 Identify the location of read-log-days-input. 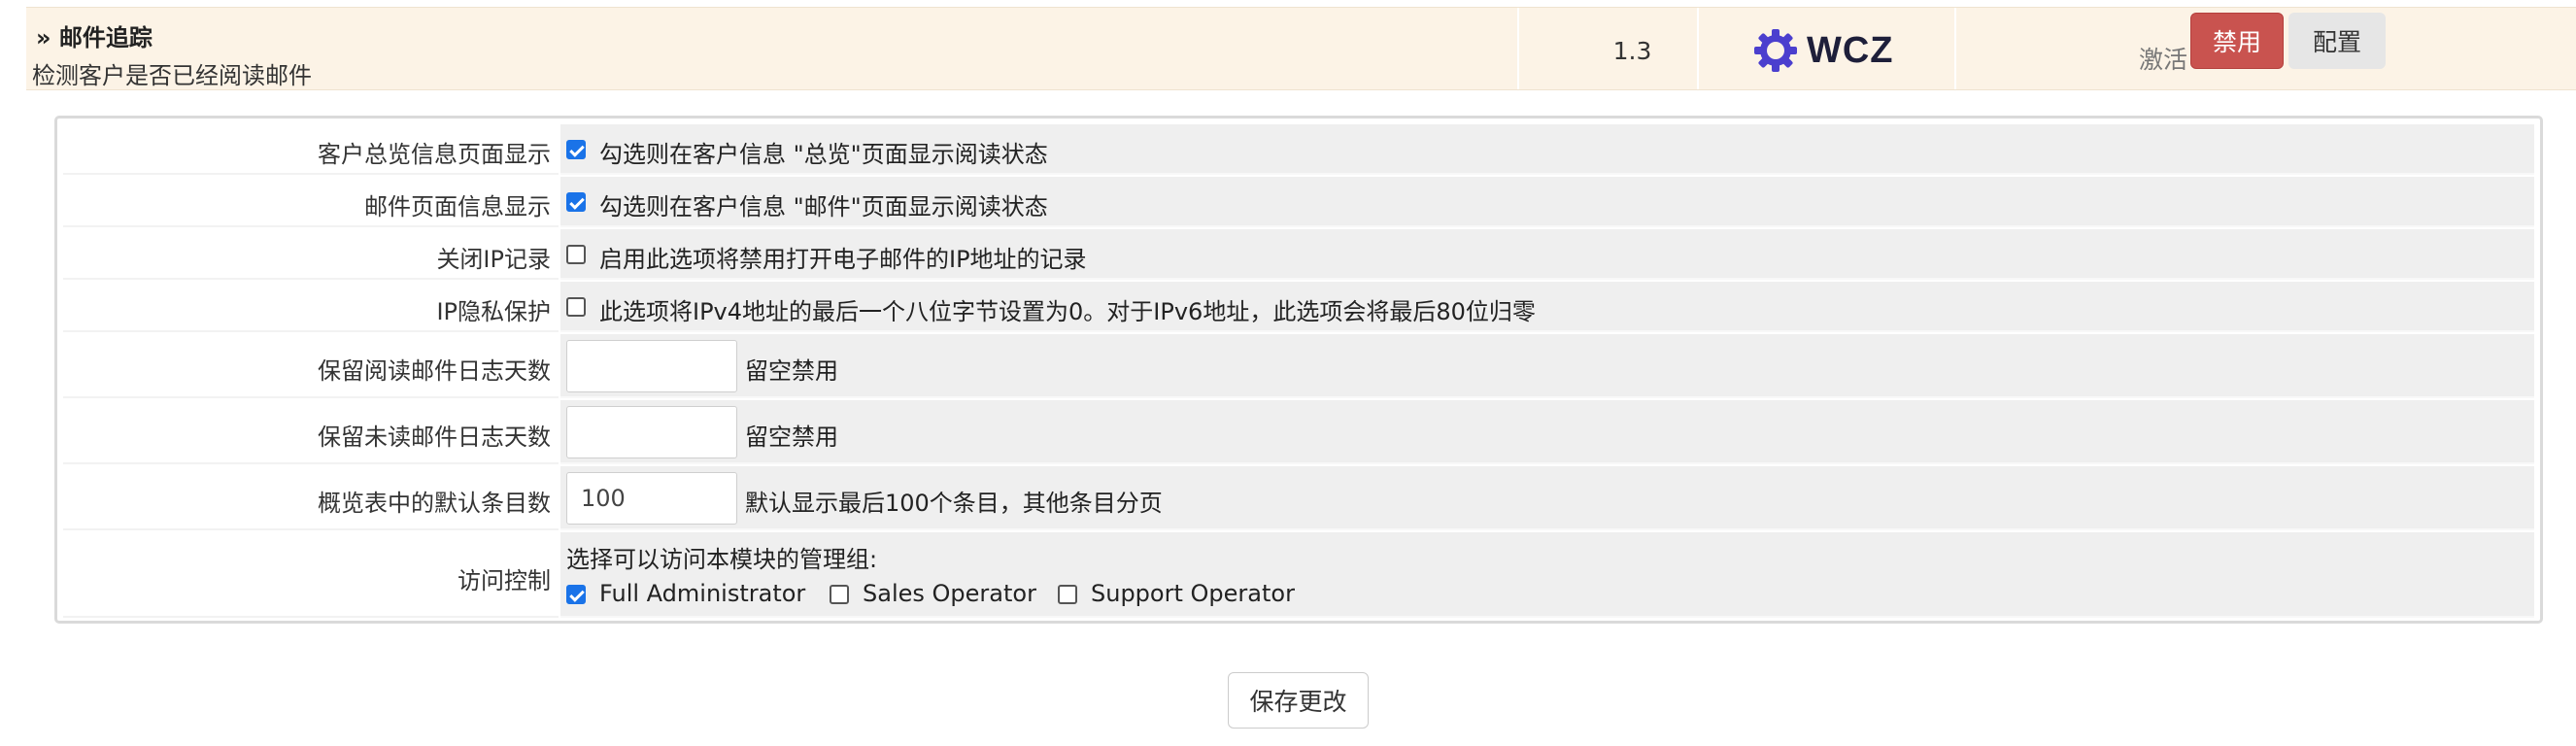
(651, 366).